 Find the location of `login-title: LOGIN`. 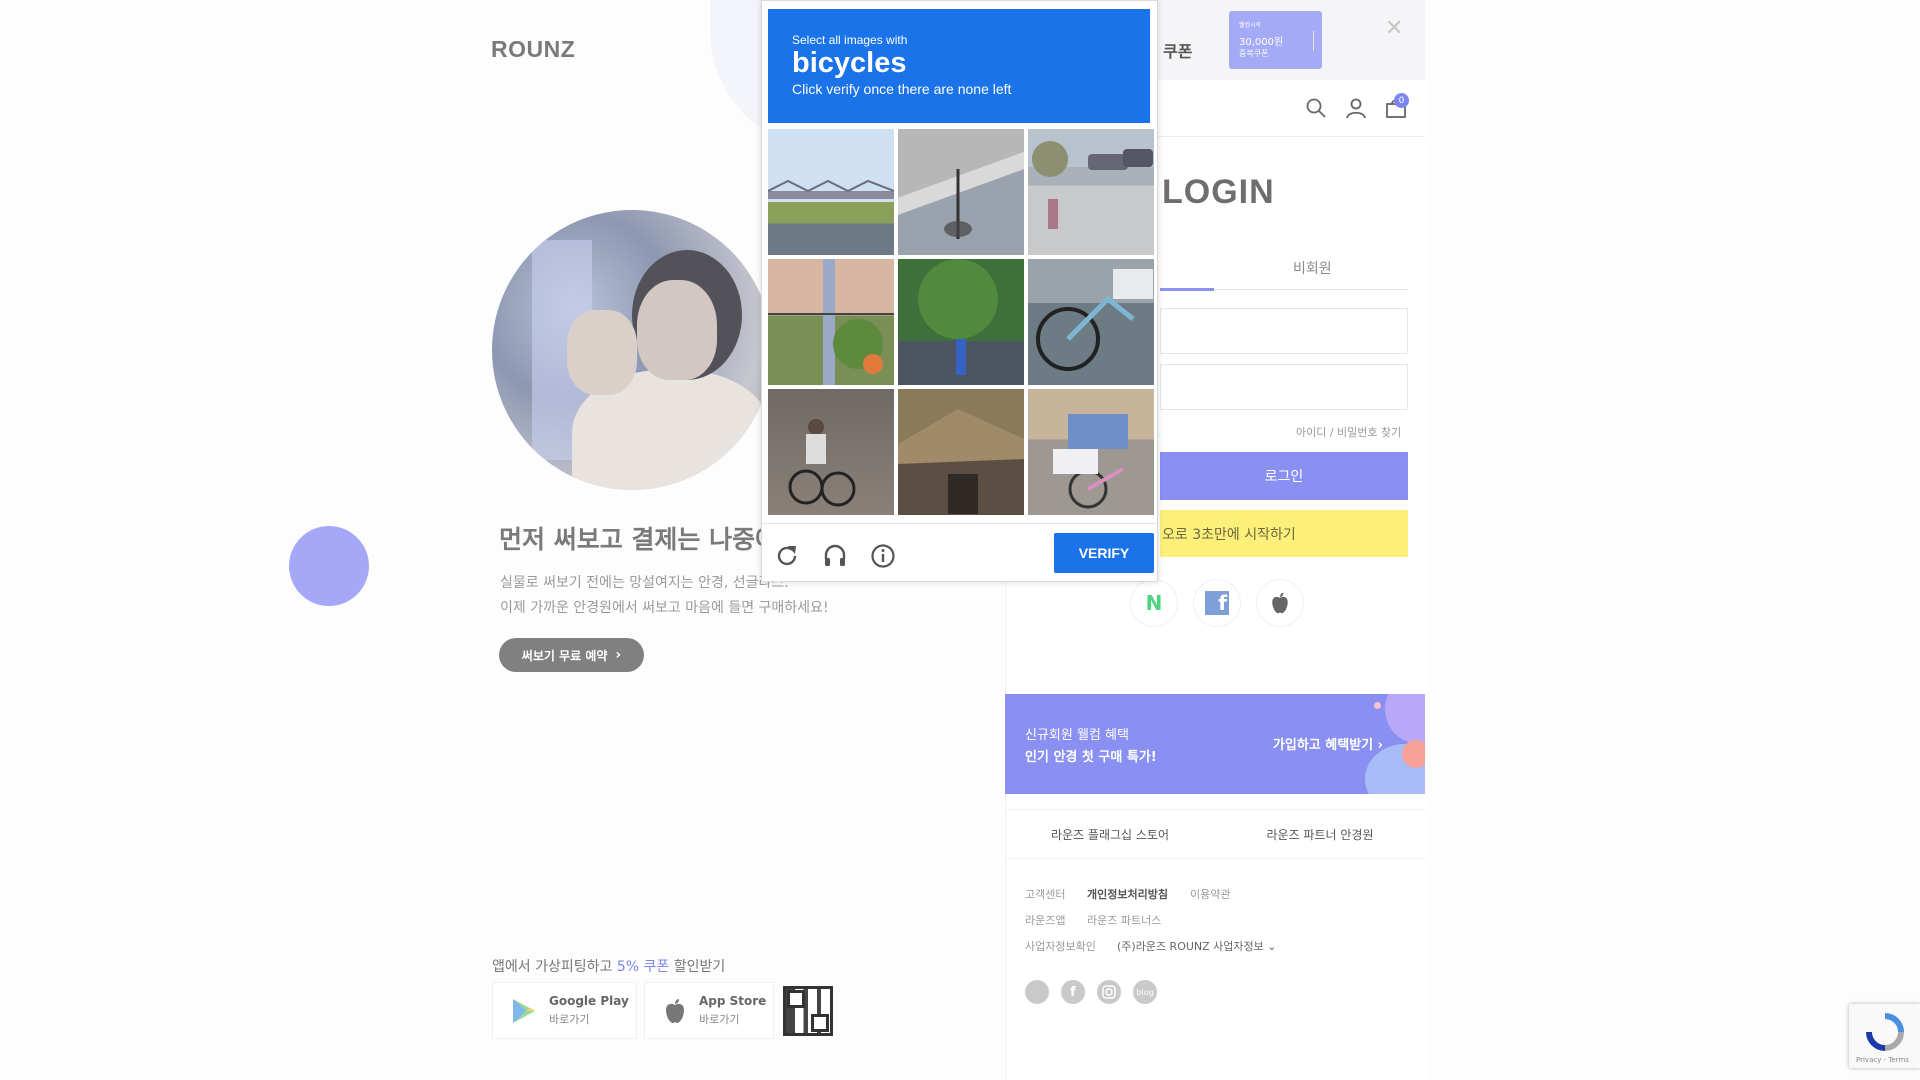

login-title: LOGIN is located at coordinates (1218, 192).